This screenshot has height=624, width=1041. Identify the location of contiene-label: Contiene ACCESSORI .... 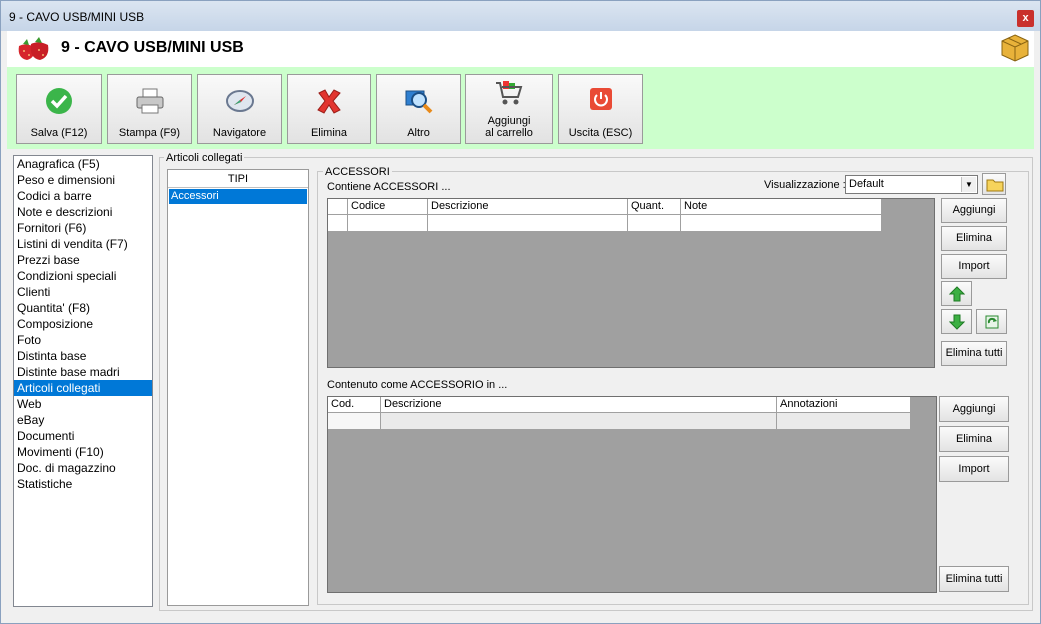
(389, 187).